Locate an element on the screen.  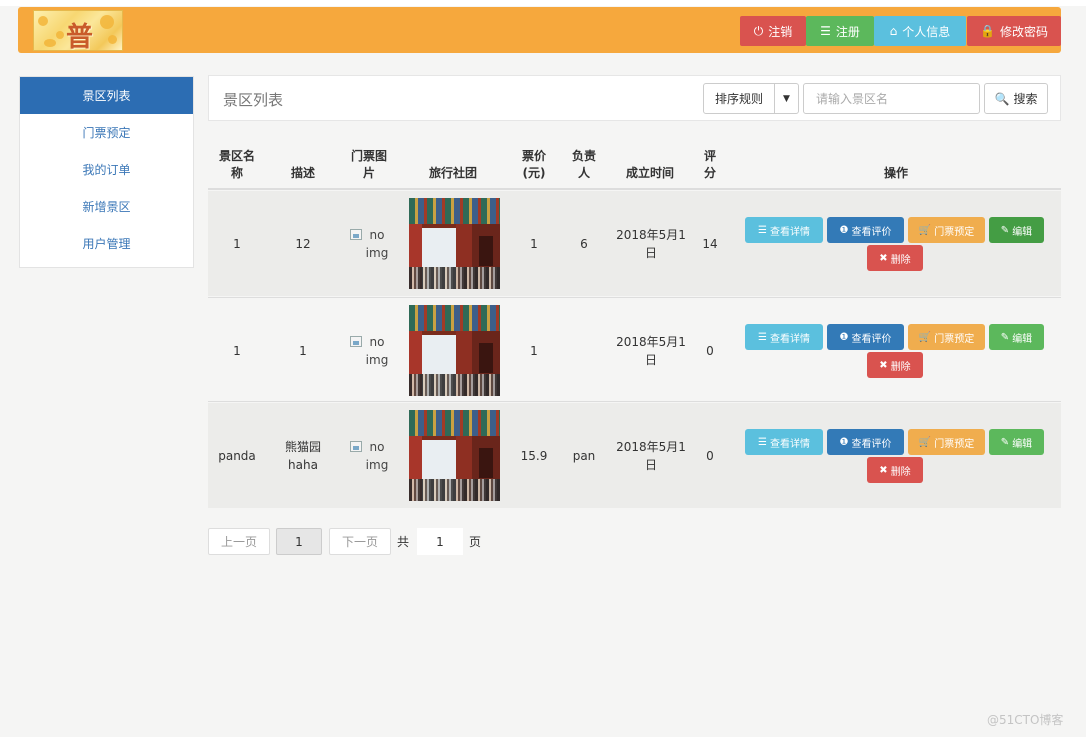
logout-button: ⏻ 注销 is located at coordinates (773, 31).